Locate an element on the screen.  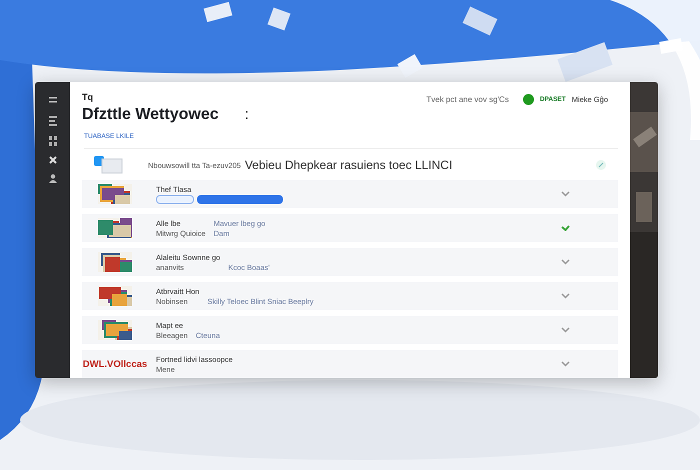
floating-card is located at coordinates (671, 46).